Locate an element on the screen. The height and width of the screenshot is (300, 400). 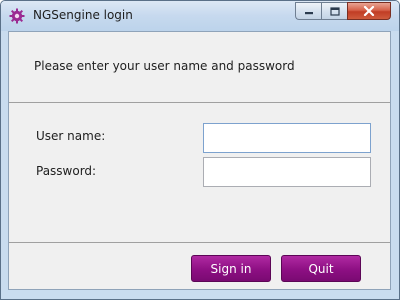
minimize-icon is located at coordinates (308, 13).